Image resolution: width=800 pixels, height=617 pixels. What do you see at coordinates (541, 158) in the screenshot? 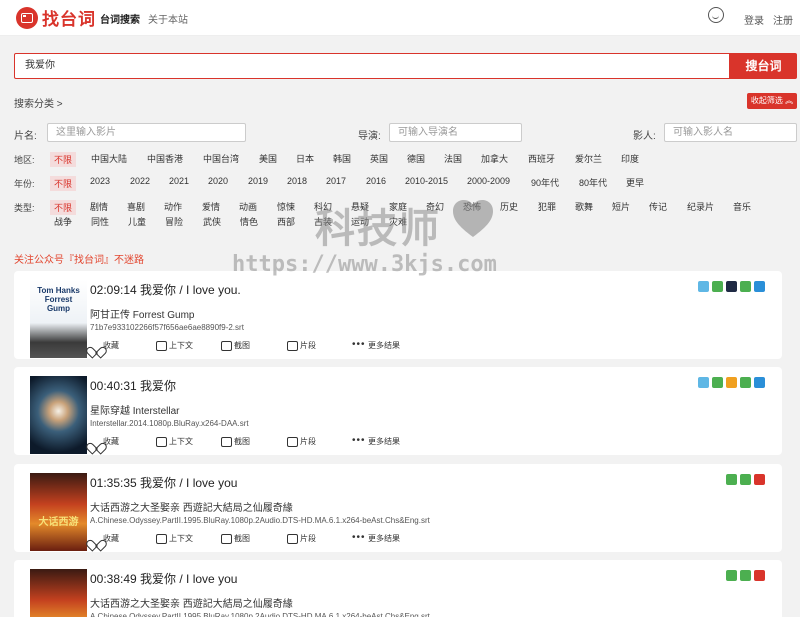
I see `filter-option: 西班牙` at bounding box center [541, 158].